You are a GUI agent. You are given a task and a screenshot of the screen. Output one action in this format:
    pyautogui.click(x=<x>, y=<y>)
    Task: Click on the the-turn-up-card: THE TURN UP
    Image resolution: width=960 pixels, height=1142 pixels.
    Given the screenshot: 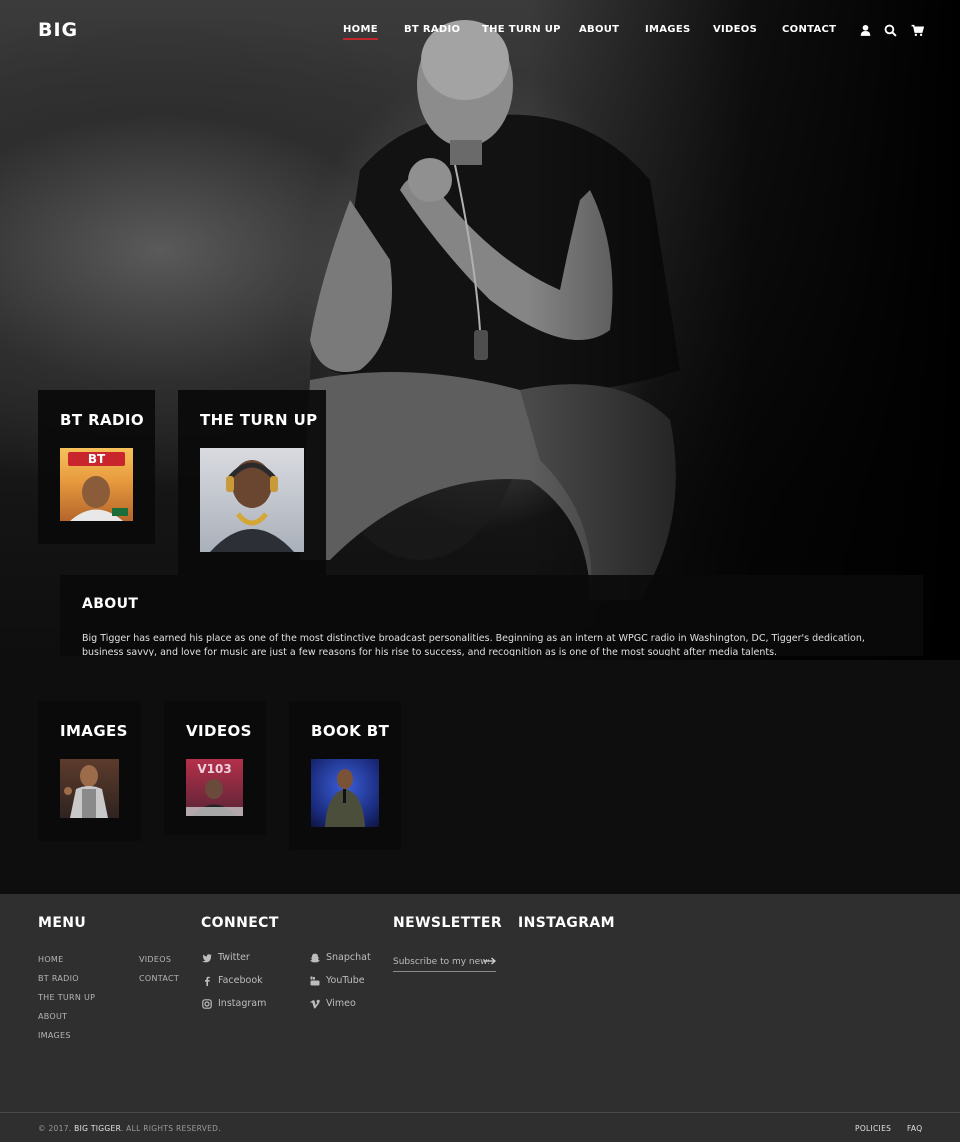 What is the action you would take?
    pyautogui.click(x=252, y=482)
    